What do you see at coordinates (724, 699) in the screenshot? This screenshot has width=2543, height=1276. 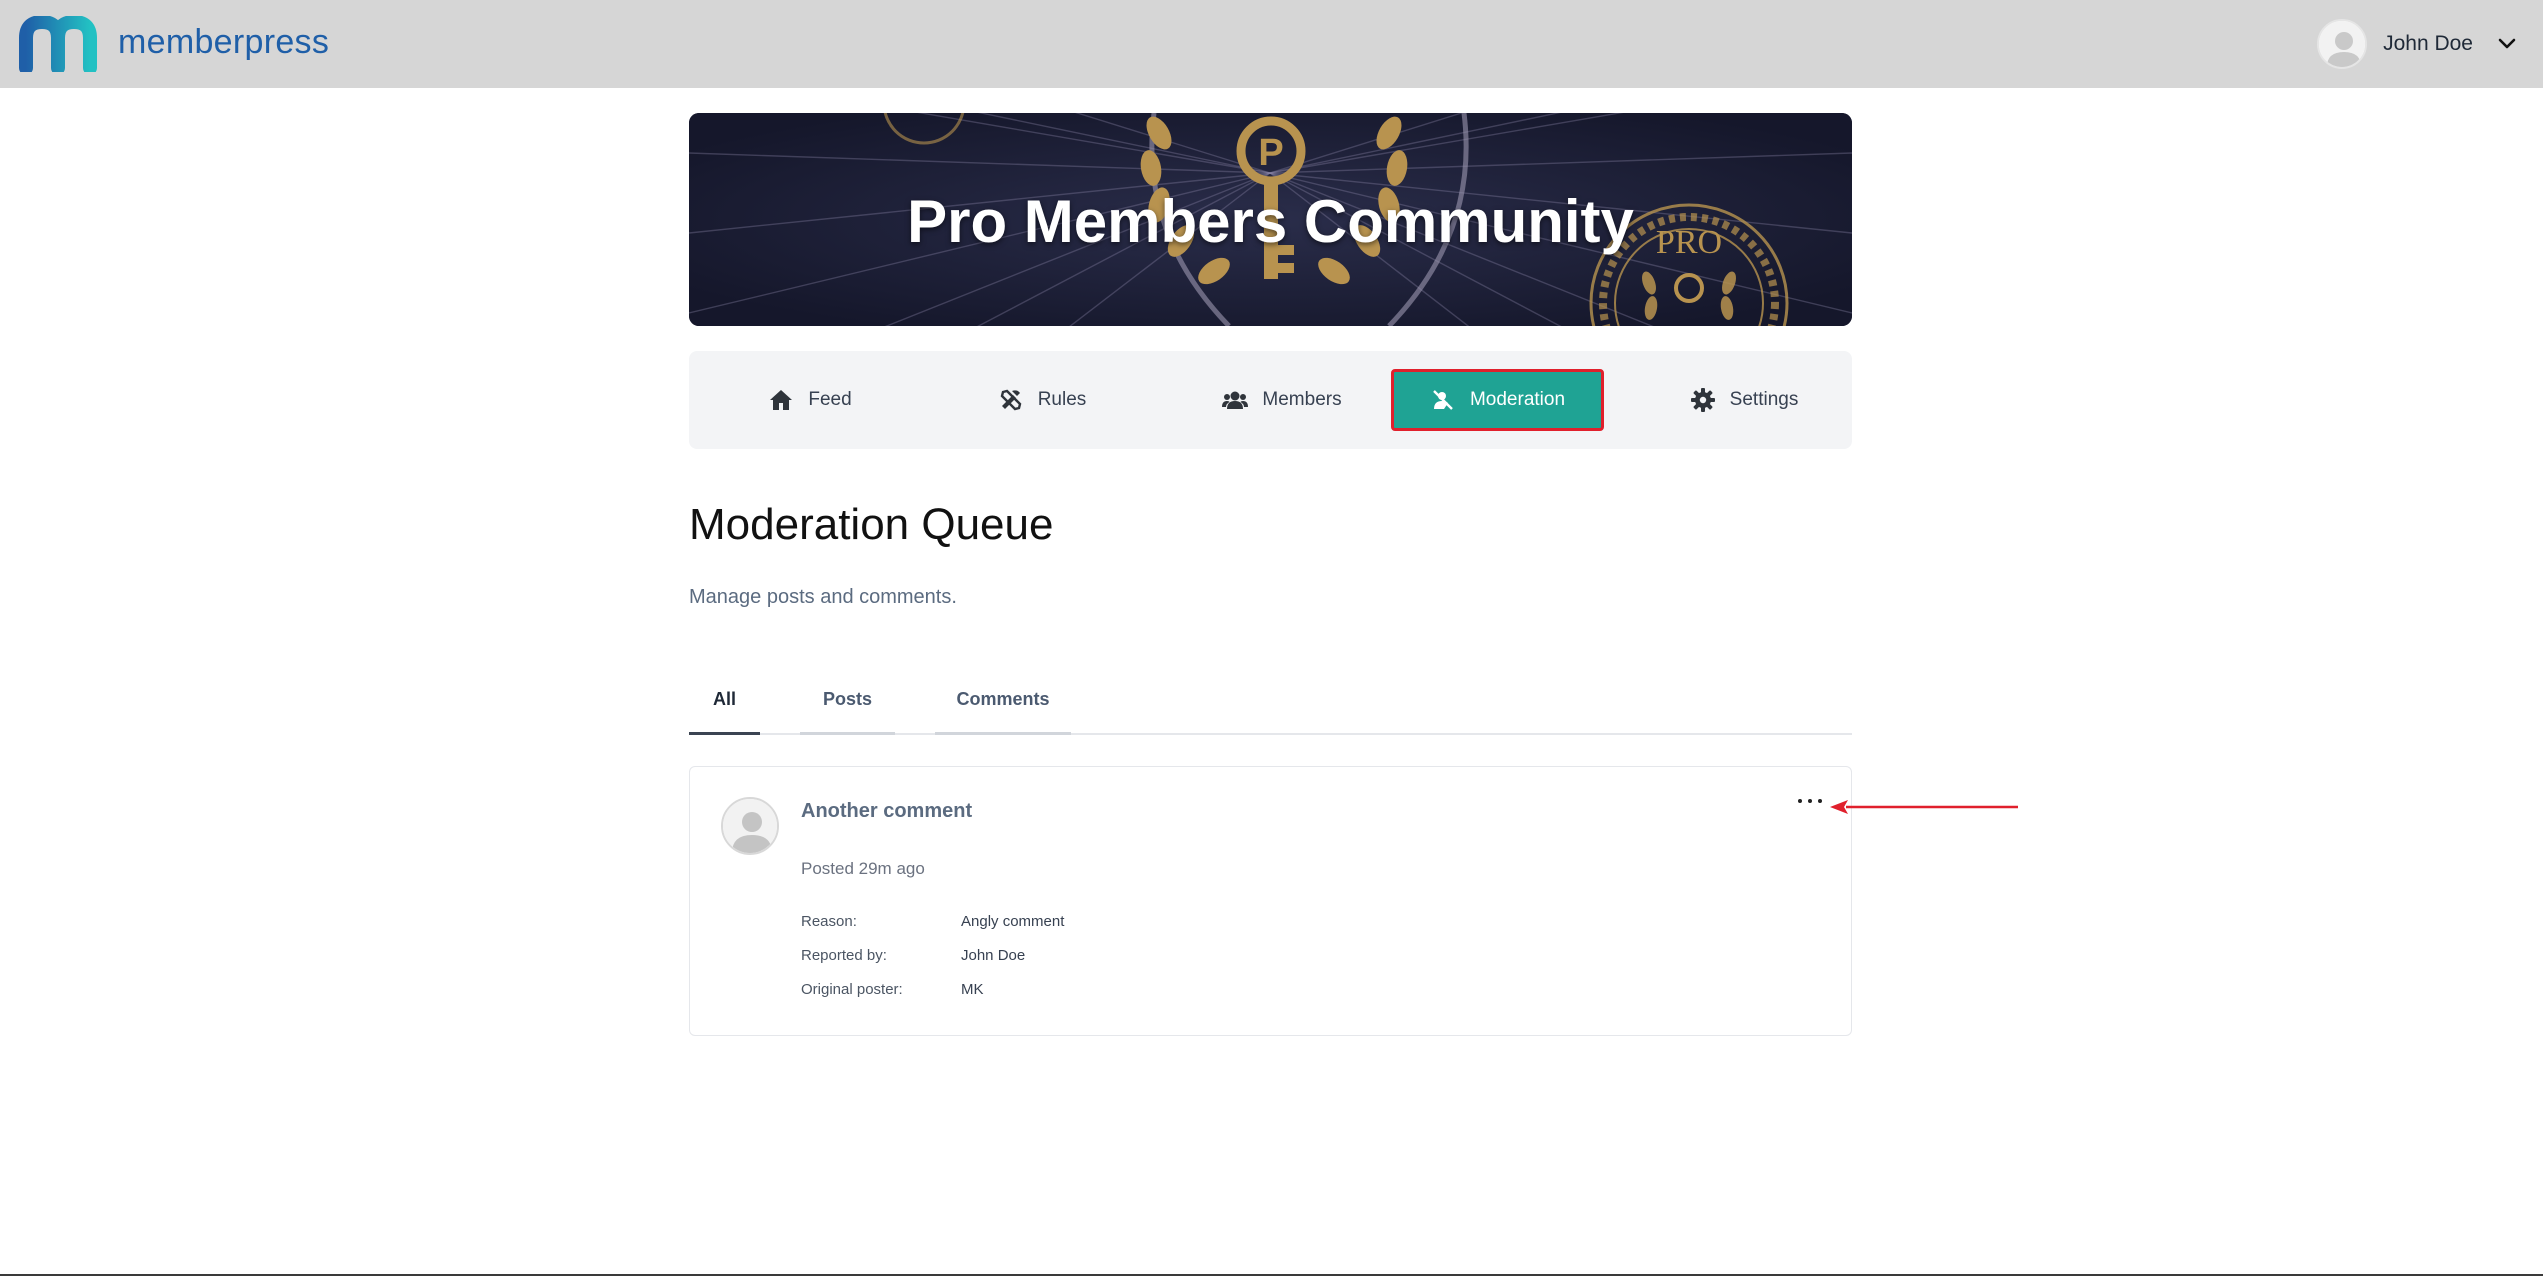 I see `tab-all-label: All` at bounding box center [724, 699].